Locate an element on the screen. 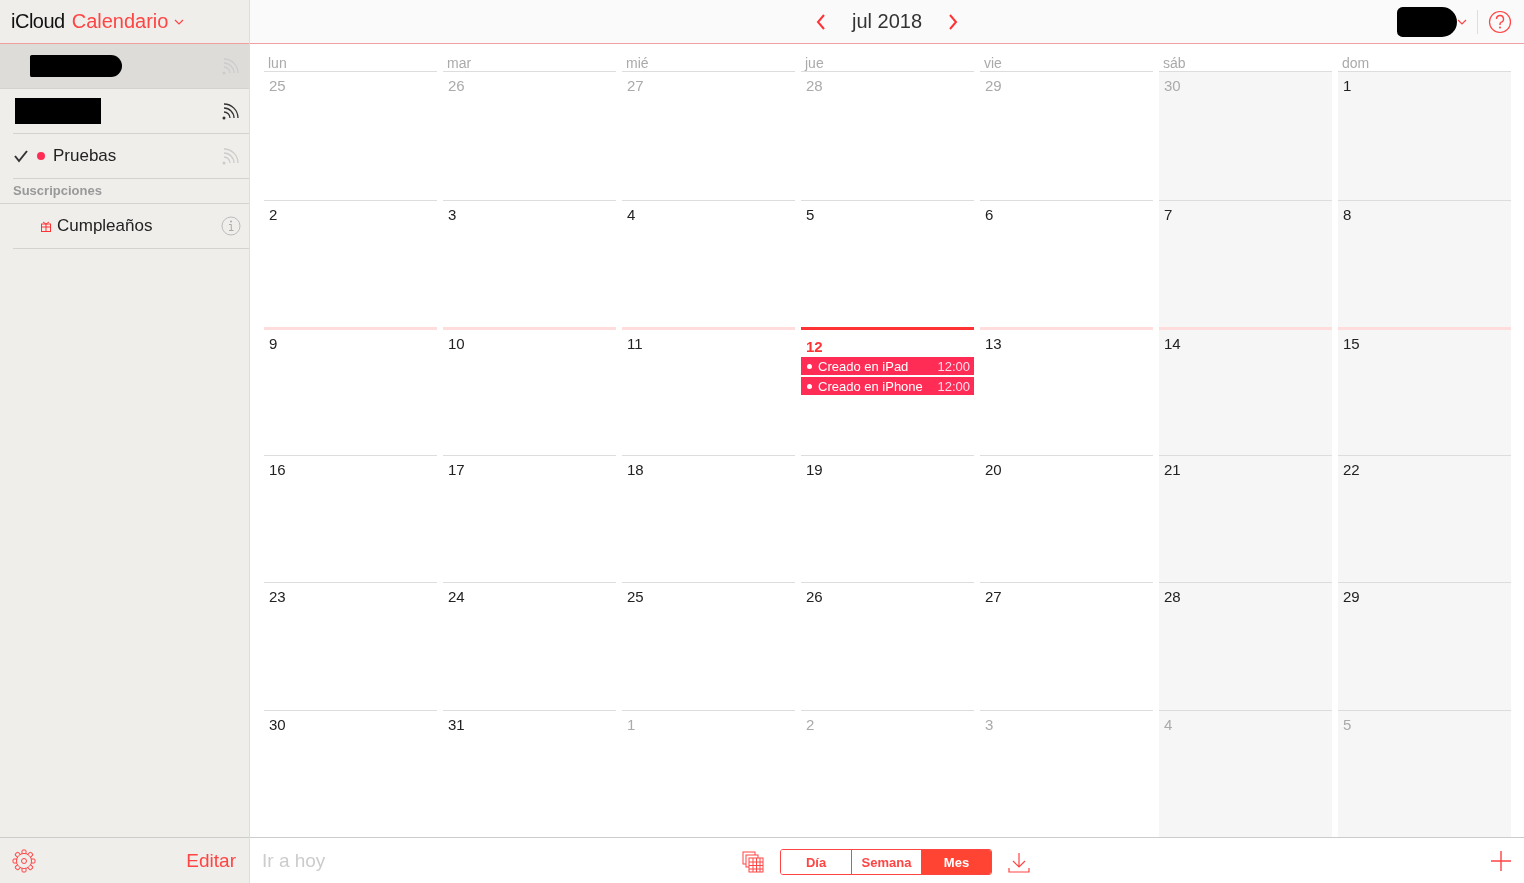 This screenshot has height=883, width=1524. day-number: 21 is located at coordinates (1172, 469).